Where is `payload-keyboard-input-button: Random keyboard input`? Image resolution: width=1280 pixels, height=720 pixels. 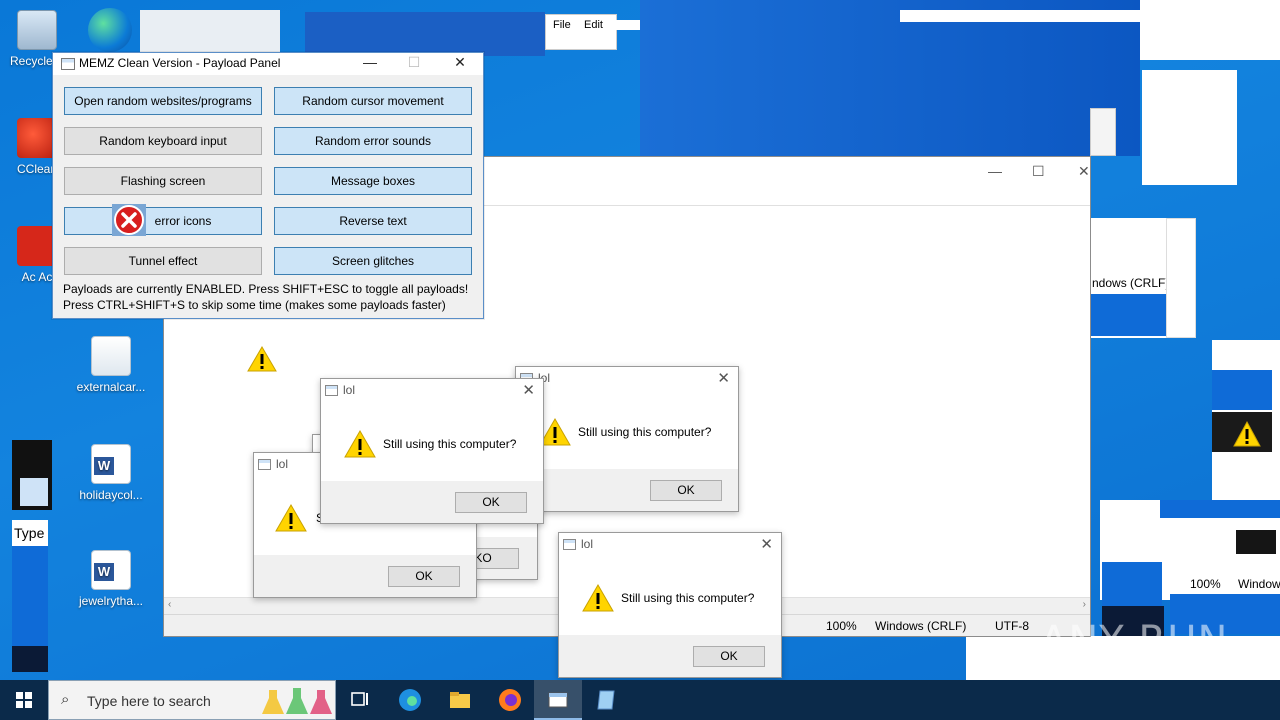 payload-keyboard-input-button: Random keyboard input is located at coordinates (163, 141).